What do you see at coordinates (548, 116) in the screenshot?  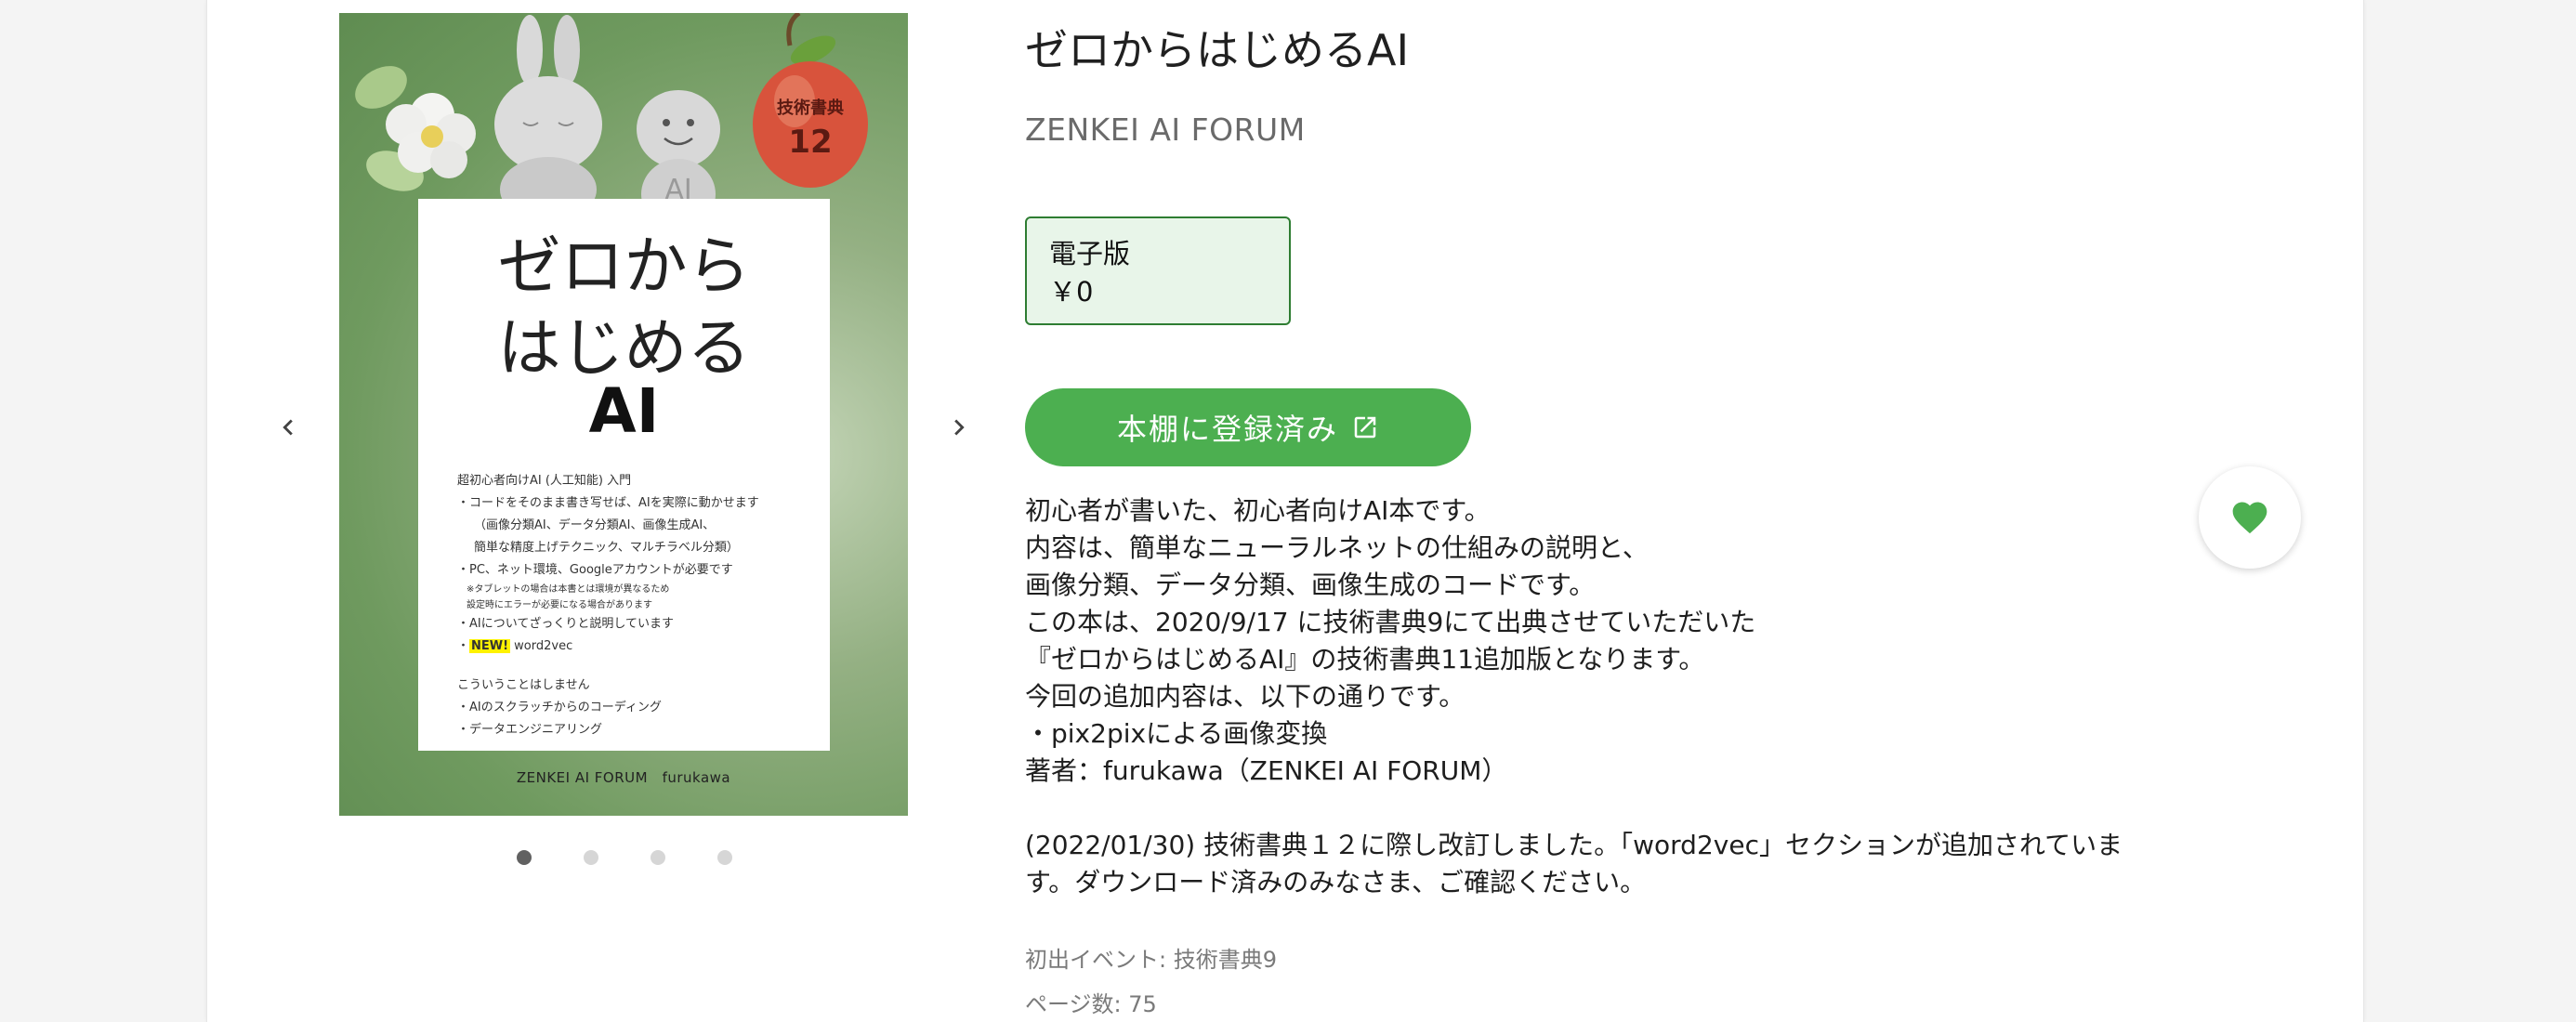 I see `rabbit-figure` at bounding box center [548, 116].